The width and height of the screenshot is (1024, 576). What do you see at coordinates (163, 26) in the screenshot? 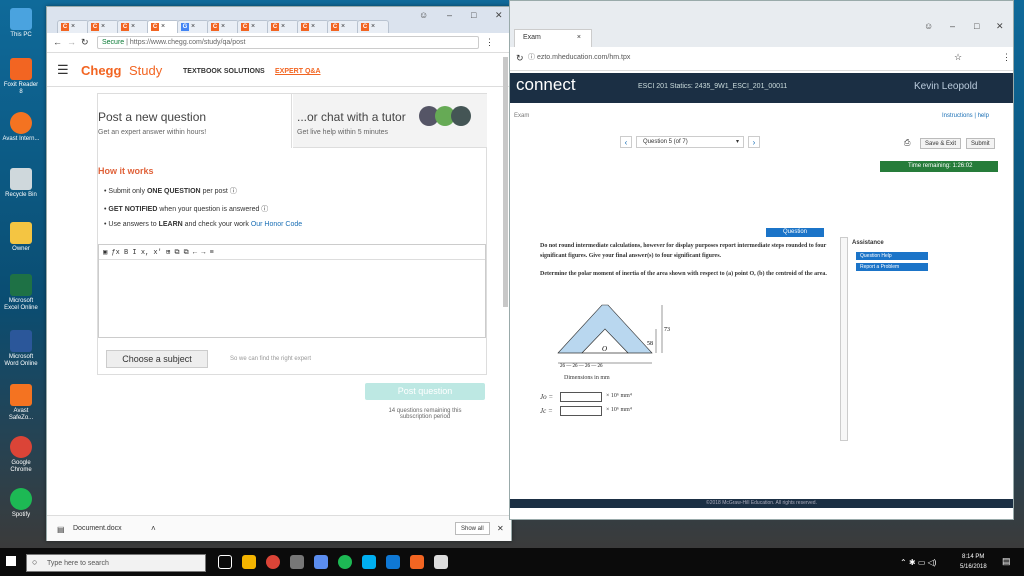
I see `browser-tab-active: C ×` at bounding box center [163, 26].